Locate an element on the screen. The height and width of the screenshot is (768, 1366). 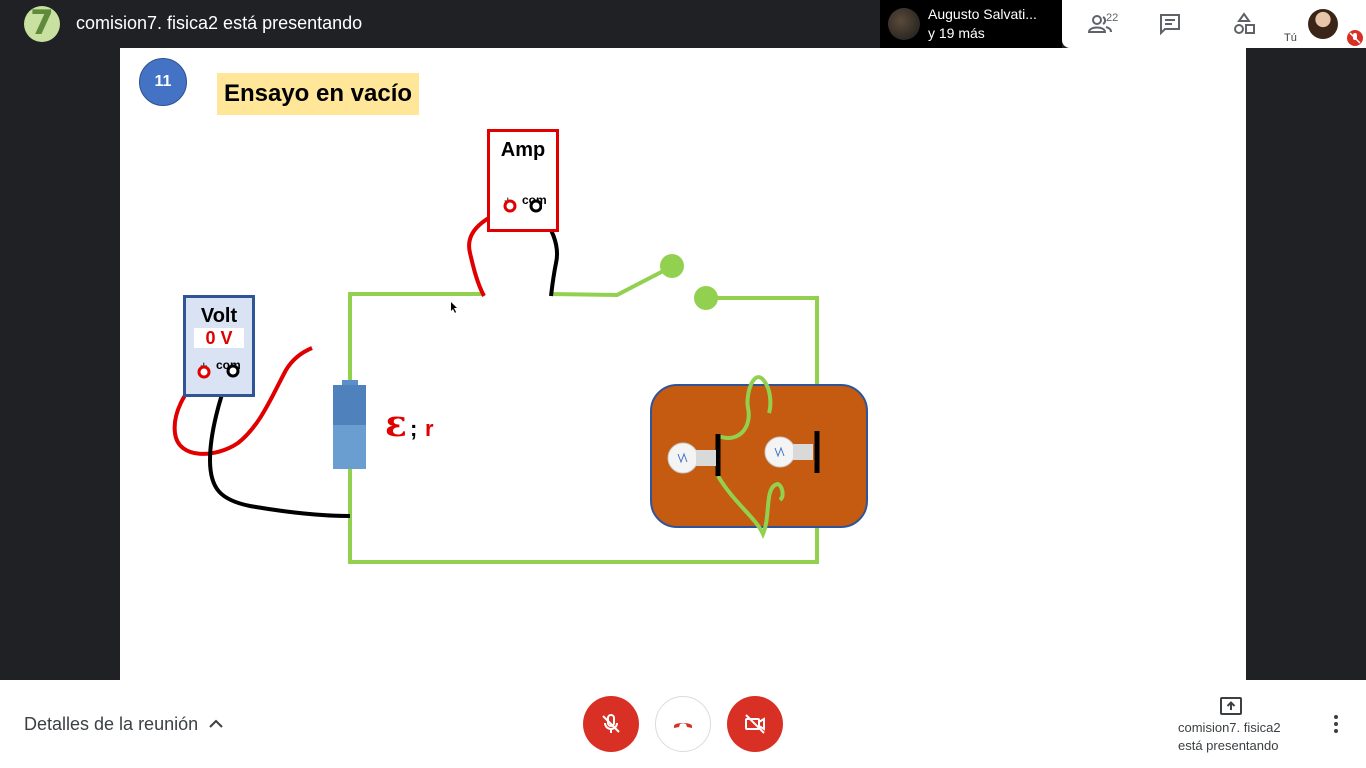
battery-shade is located at coordinates (349, 405).